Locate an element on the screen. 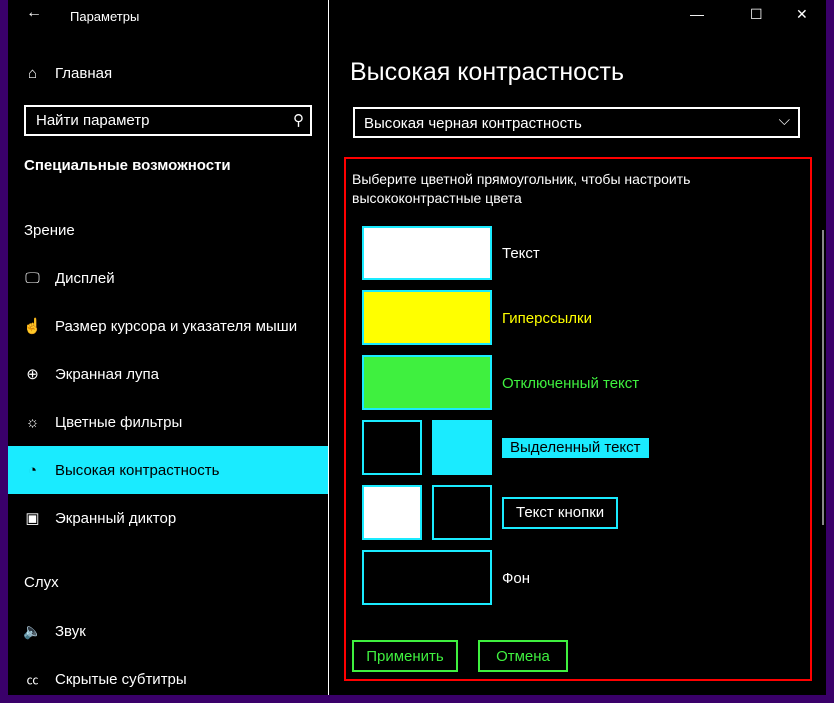 This screenshot has width=834, height=703. section-vision: Зрение is located at coordinates (49, 230).